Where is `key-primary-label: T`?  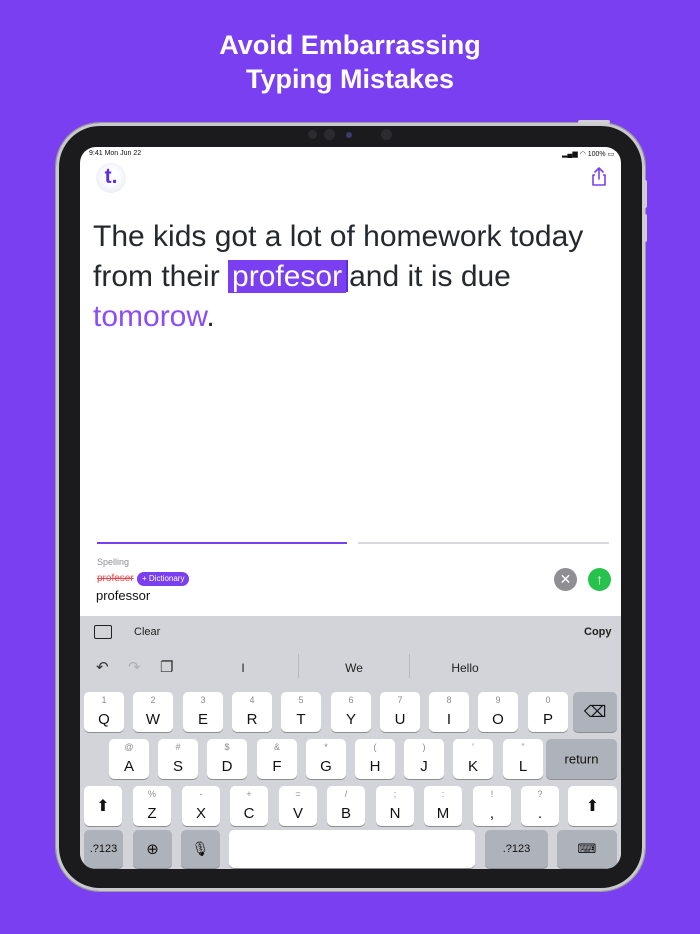 key-primary-label: T is located at coordinates (301, 719).